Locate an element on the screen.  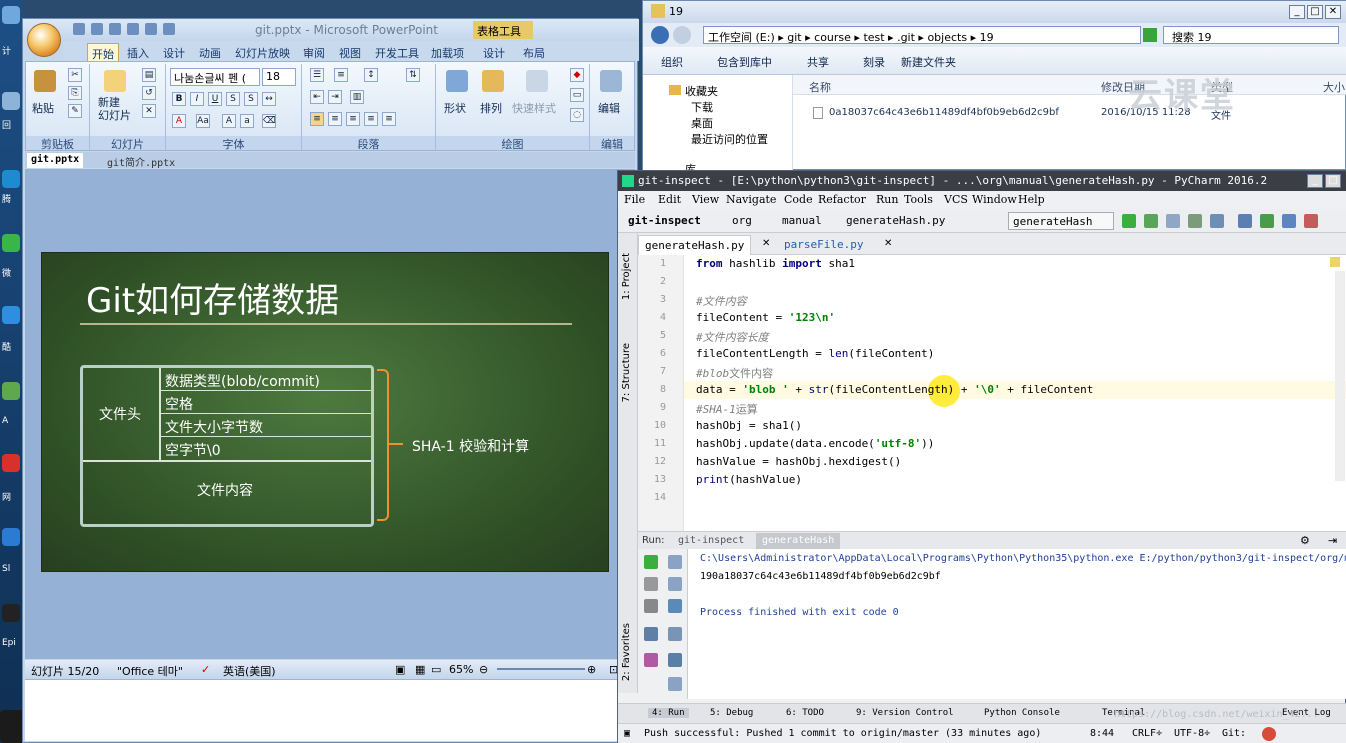
menu-refactor: Refactor is located at coordinates (842, 199).